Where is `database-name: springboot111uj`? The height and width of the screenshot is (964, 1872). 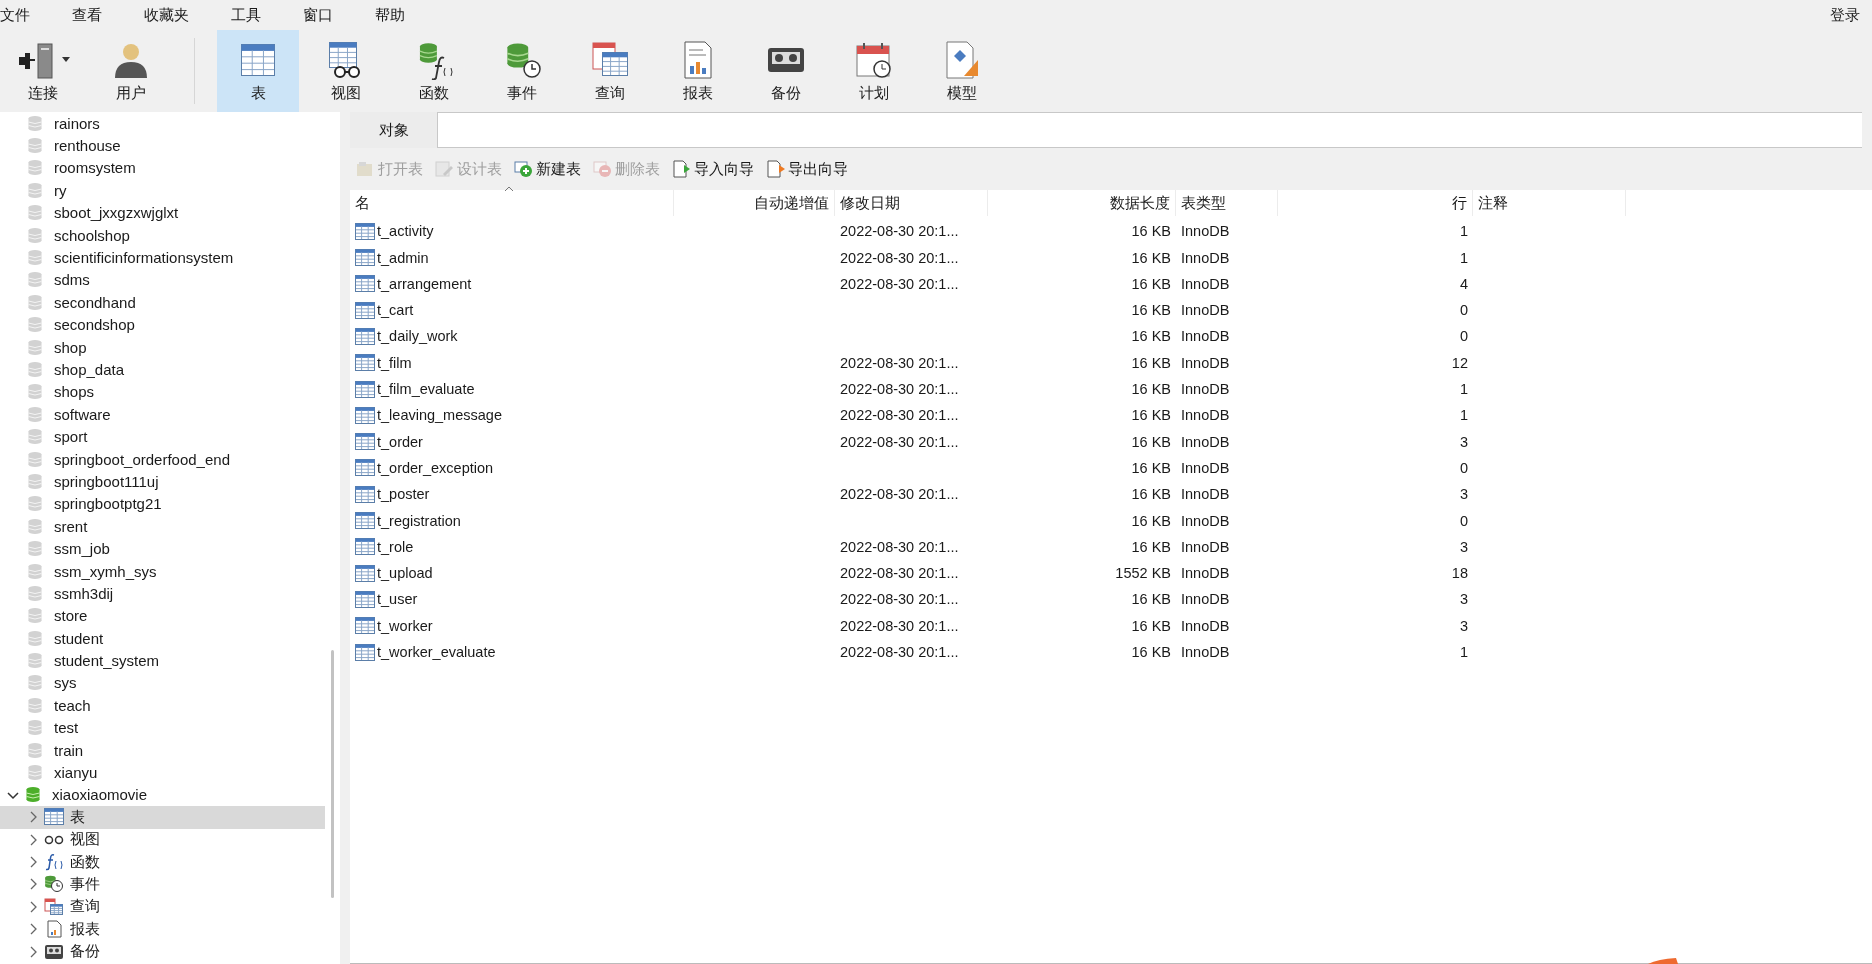 database-name: springboot111uj is located at coordinates (106, 481).